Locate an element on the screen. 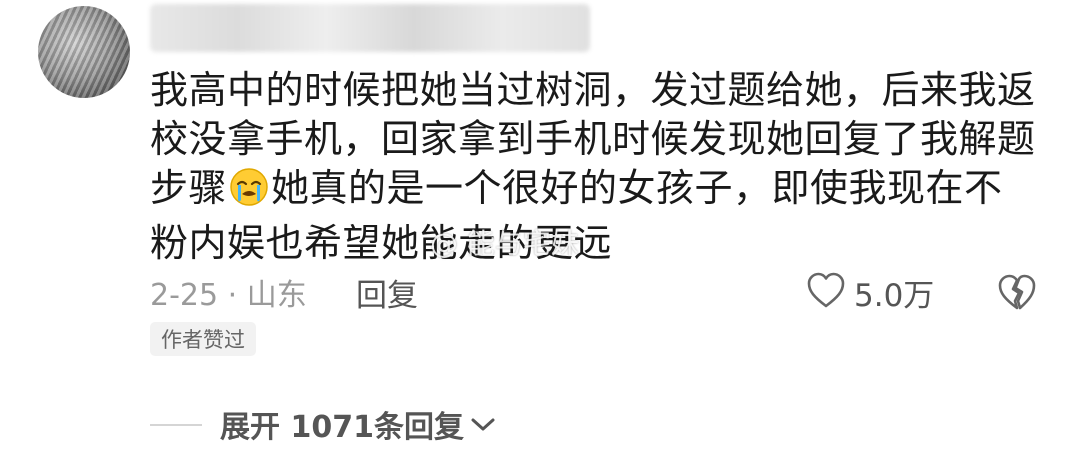  comment-line-3: 步骤 她真的是一个很好的女孩子，即使我现在不 is located at coordinates (600, 191).